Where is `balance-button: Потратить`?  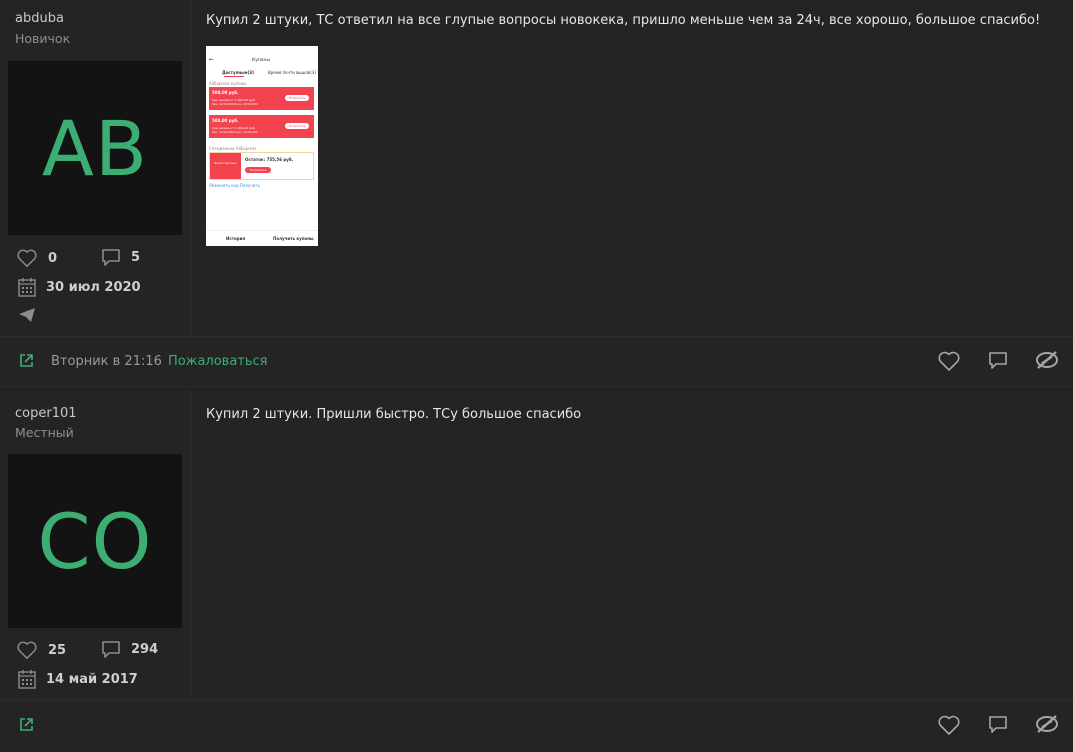
balance-button: Потратить is located at coordinates (258, 170).